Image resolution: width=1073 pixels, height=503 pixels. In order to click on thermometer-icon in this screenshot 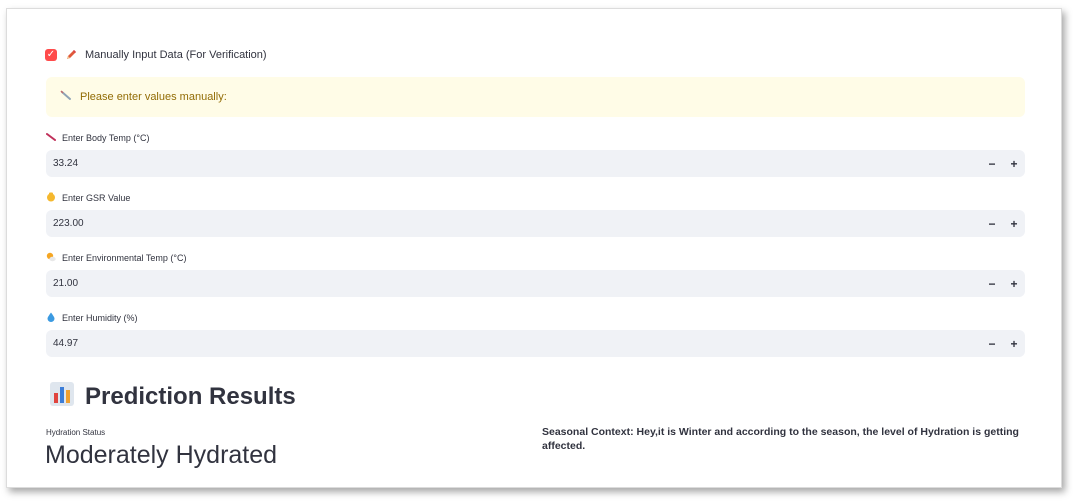, I will do `click(51, 138)`.